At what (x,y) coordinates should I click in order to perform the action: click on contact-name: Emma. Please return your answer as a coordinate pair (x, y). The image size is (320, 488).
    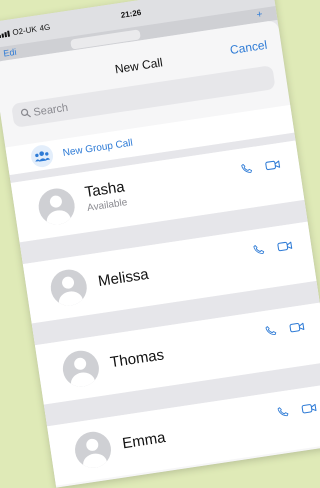
    Looking at the image, I should click on (144, 441).